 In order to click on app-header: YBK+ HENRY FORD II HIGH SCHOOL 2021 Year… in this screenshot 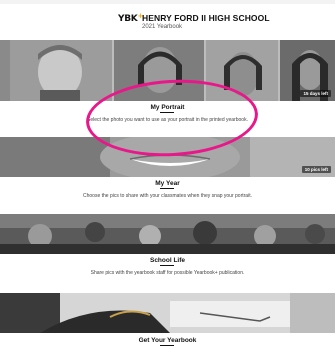, I will do `click(167, 24)`.